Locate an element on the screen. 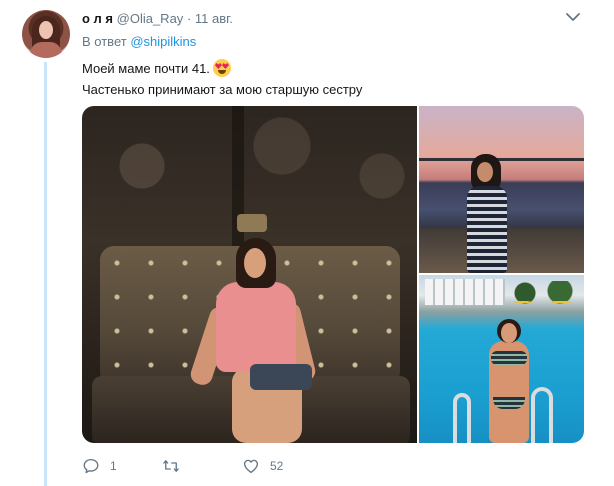  reply-mention-link: @shipilkins is located at coordinates (163, 41).